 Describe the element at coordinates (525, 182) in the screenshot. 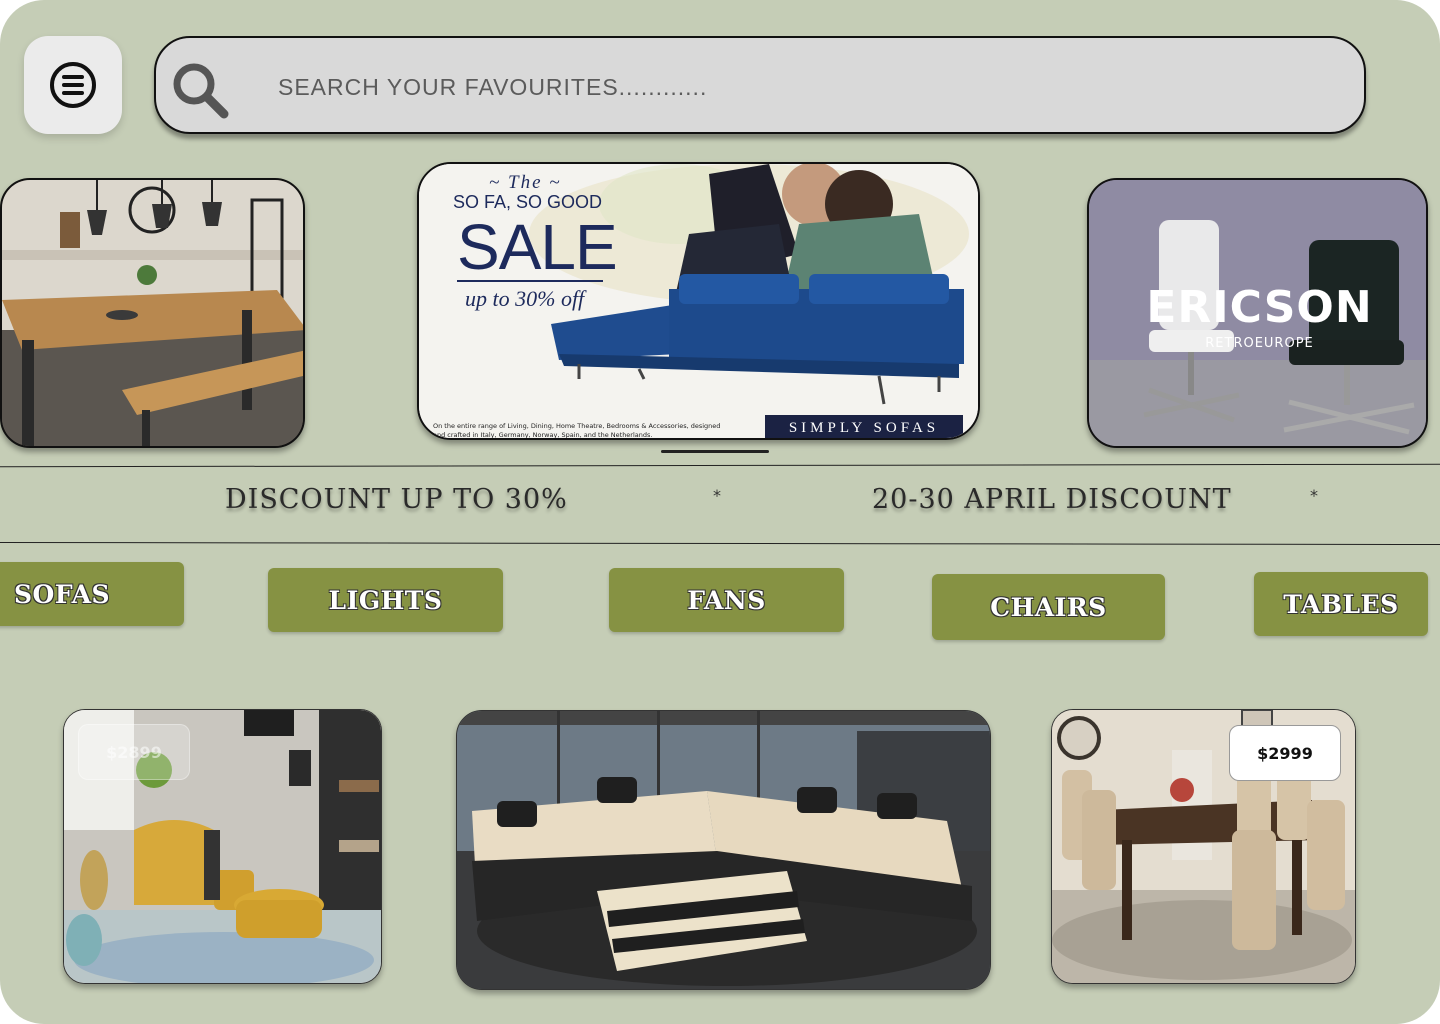

I see `sale-the-text: ~ The ~` at that location.